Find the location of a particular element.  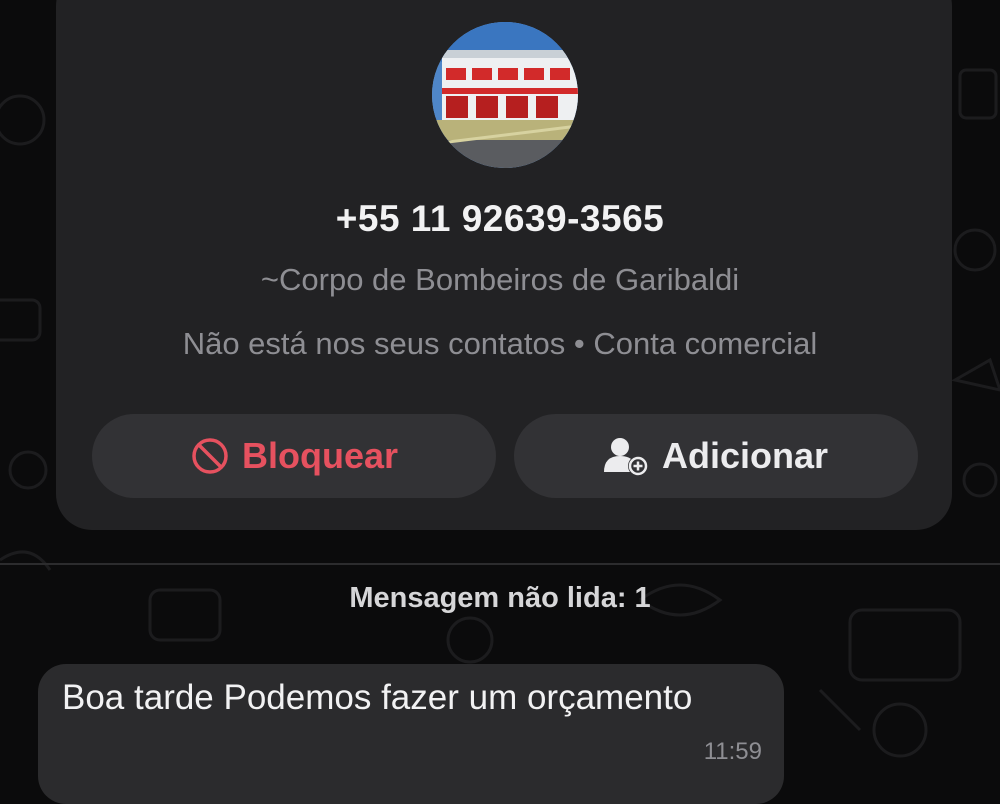

profile-avatar is located at coordinates (505, 95).